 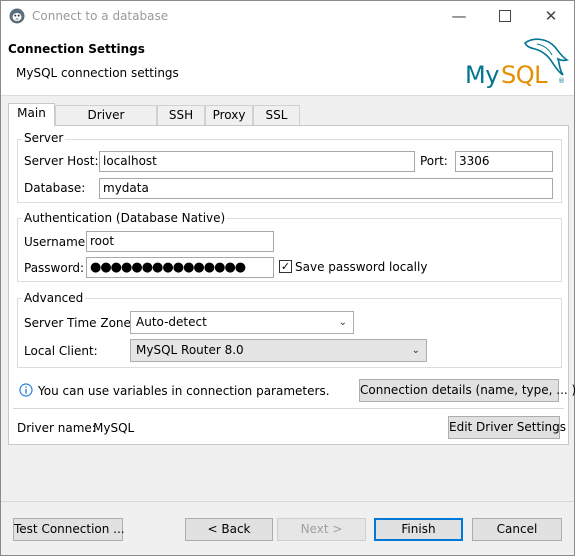 What do you see at coordinates (106, 123) in the screenshot?
I see `tab-driver-properties: Driver properties` at bounding box center [106, 123].